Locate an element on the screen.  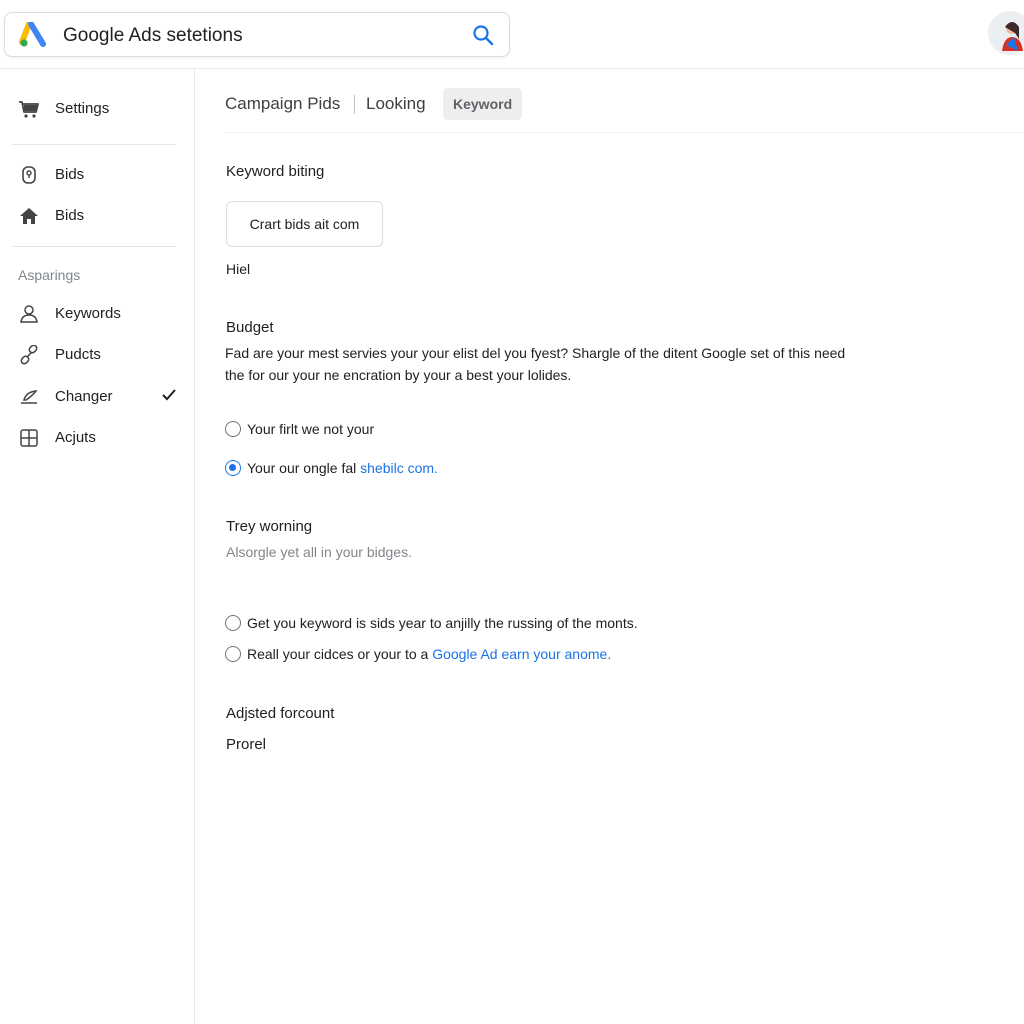
sidebar-item-keywords: Keywords is located at coordinates (97, 314).